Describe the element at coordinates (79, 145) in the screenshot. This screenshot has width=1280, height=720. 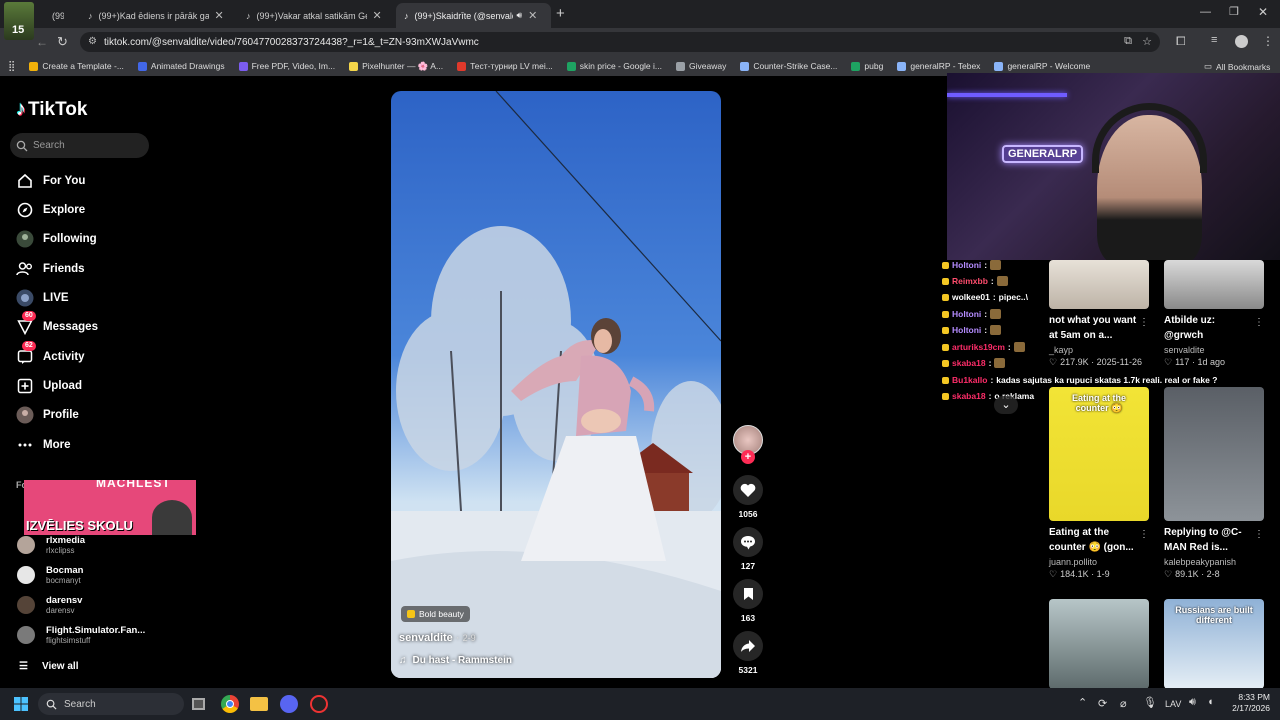
I see `search-input: Search` at that location.